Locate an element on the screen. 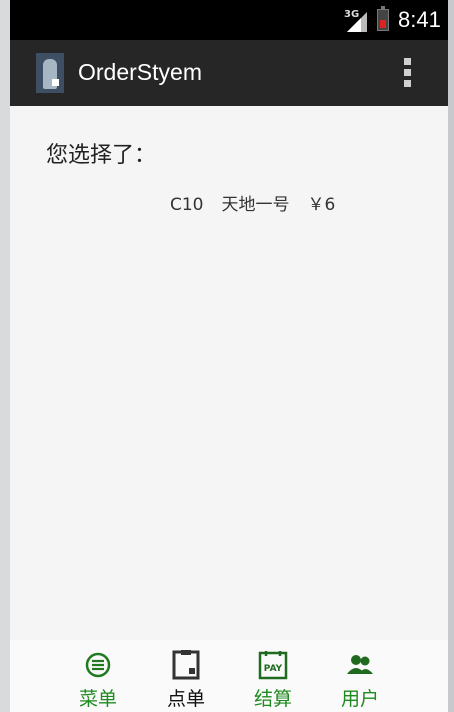 The width and height of the screenshot is (454, 712). item-name: 天地一号 is located at coordinates (255, 205).